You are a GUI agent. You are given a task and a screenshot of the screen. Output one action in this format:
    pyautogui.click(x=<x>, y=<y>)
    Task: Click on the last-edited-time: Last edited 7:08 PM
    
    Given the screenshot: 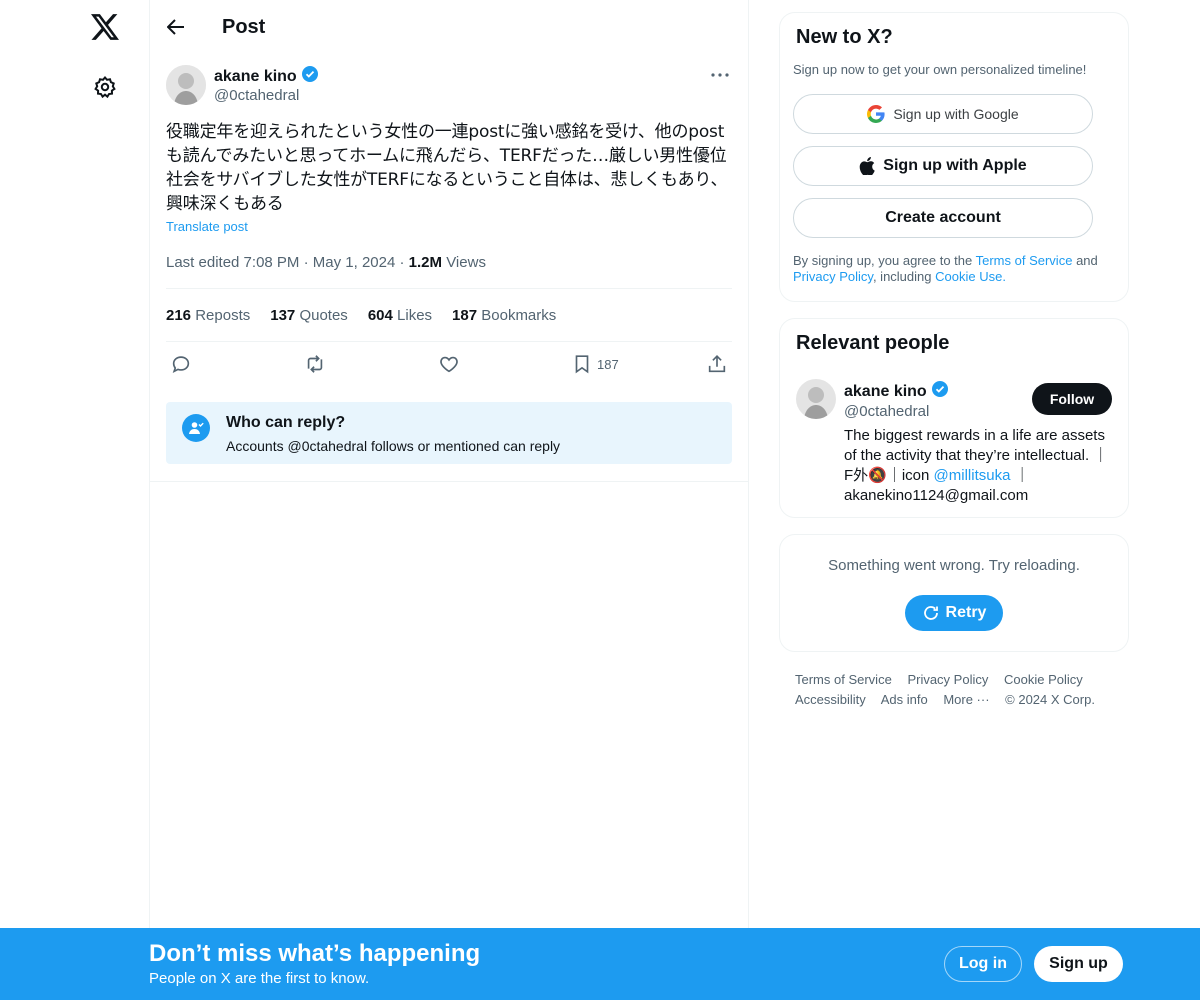 What is the action you would take?
    pyautogui.click(x=232, y=262)
    